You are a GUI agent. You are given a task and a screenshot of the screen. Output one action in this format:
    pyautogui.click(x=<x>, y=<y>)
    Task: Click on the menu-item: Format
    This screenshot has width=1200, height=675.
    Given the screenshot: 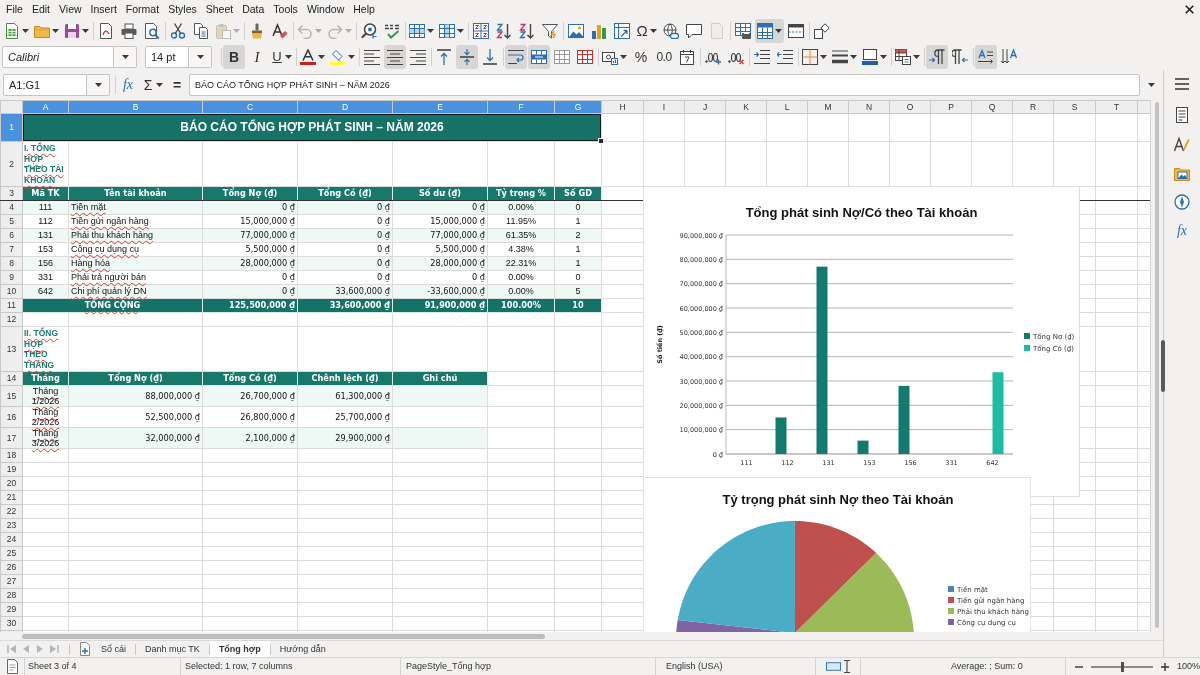 What is the action you would take?
    pyautogui.click(x=142, y=9)
    